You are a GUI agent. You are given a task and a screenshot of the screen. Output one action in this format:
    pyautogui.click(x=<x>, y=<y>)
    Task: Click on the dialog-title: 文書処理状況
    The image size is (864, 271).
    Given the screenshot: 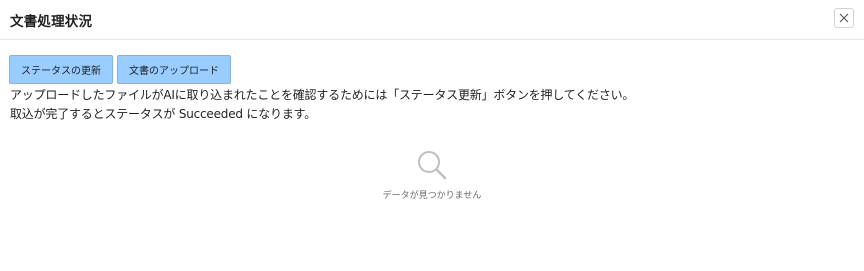 What is the action you would take?
    pyautogui.click(x=51, y=22)
    